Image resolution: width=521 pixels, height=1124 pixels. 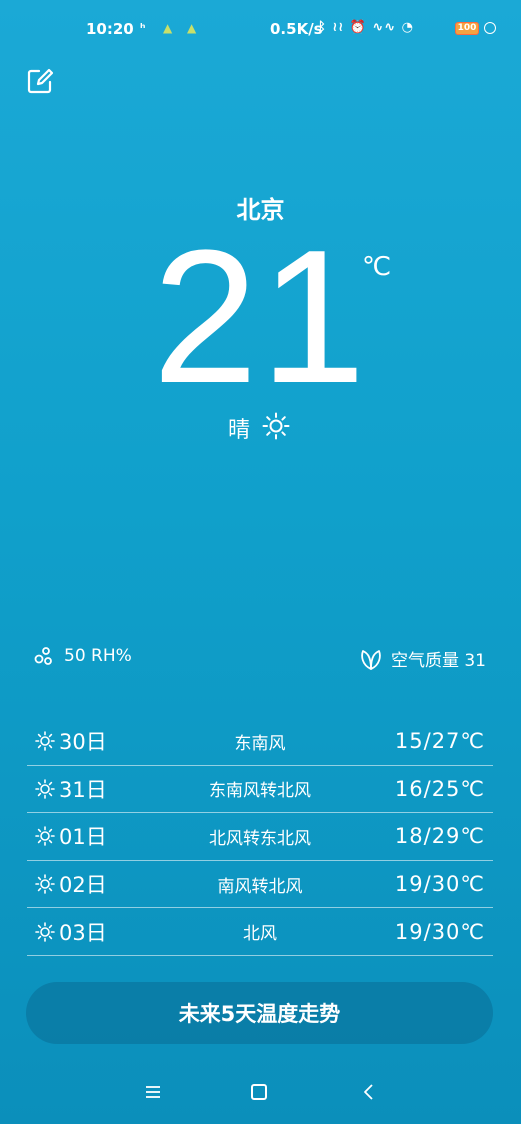 I want to click on forecast-row: 31日 东南风转北风 16/25℃, so click(x=260, y=790).